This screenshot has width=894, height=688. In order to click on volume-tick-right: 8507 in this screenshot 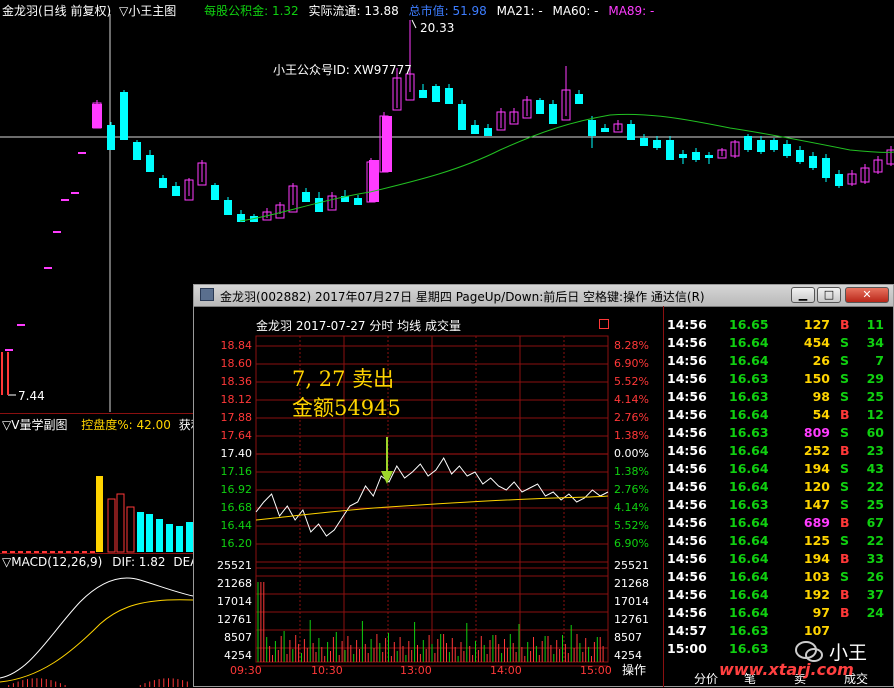, I will do `click(628, 637)`.